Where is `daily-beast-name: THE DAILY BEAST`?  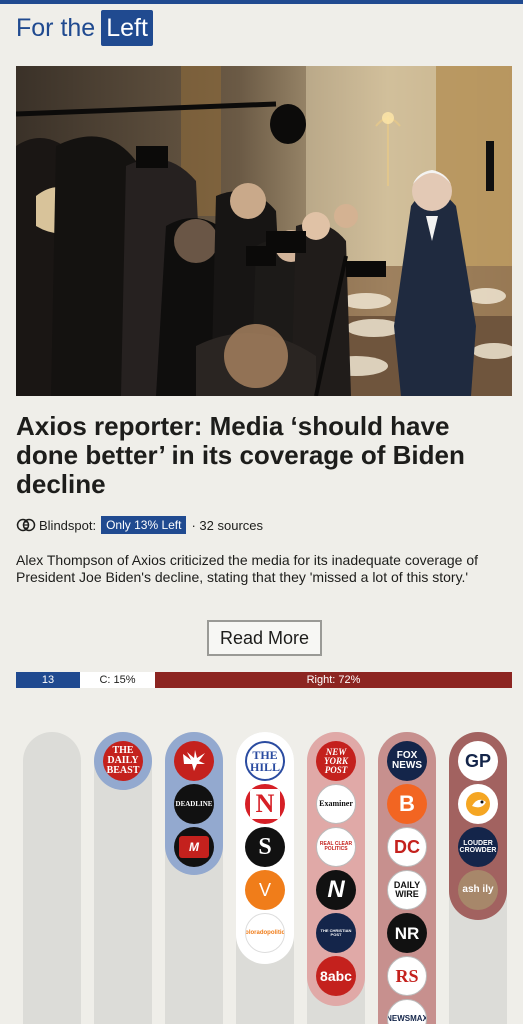
daily-beast-name: THE DAILY BEAST is located at coordinates (123, 760).